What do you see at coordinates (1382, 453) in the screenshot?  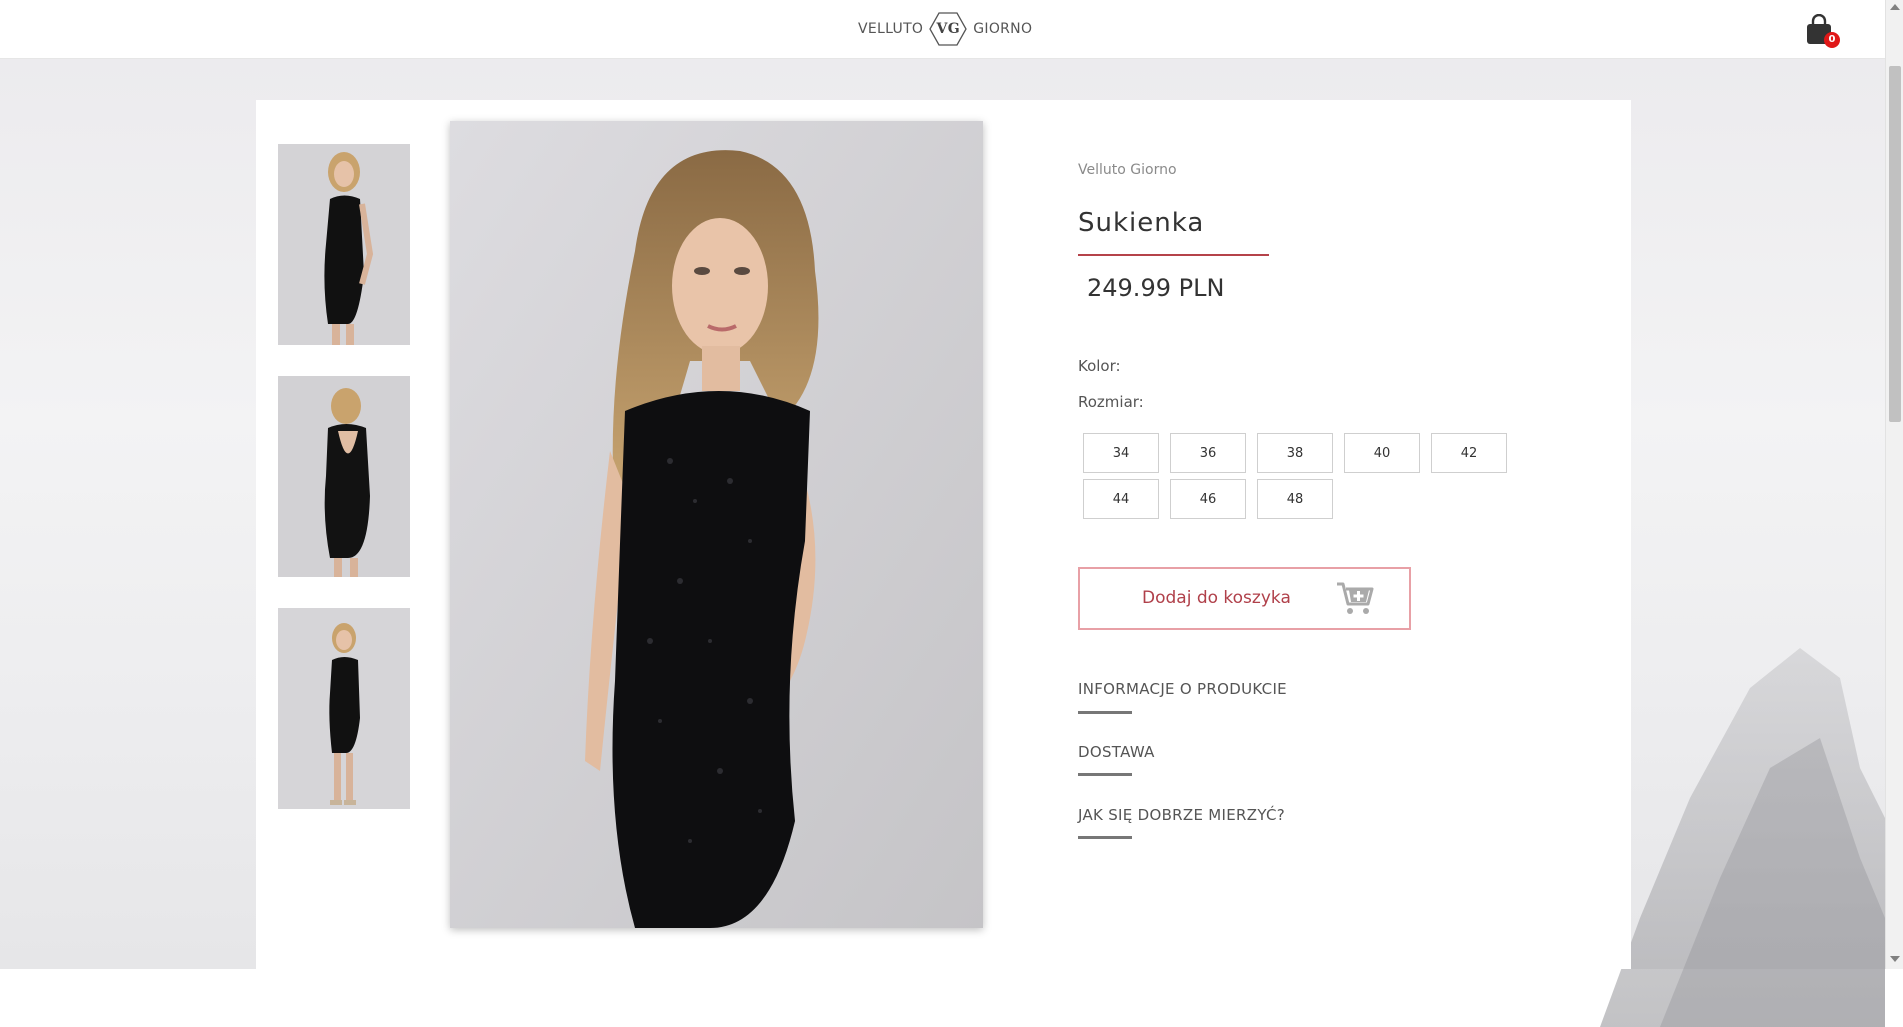 I see `size-option-40: 40` at bounding box center [1382, 453].